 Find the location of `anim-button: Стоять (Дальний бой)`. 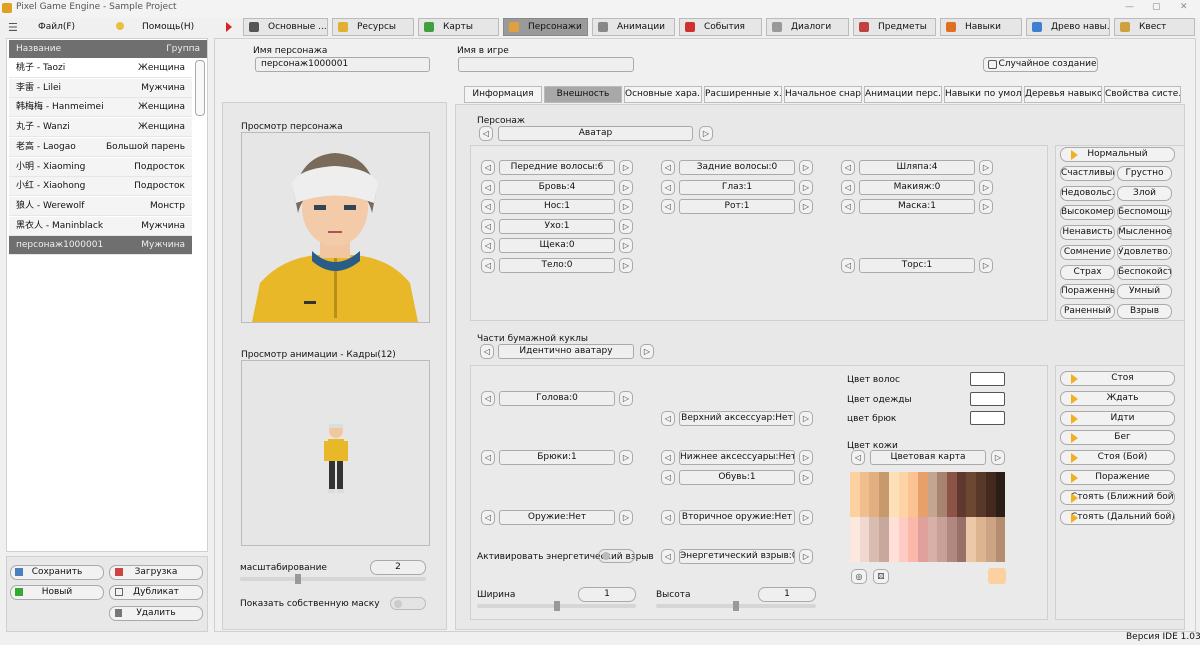

anim-button: Стоять (Дальний бой) is located at coordinates (1117, 517).